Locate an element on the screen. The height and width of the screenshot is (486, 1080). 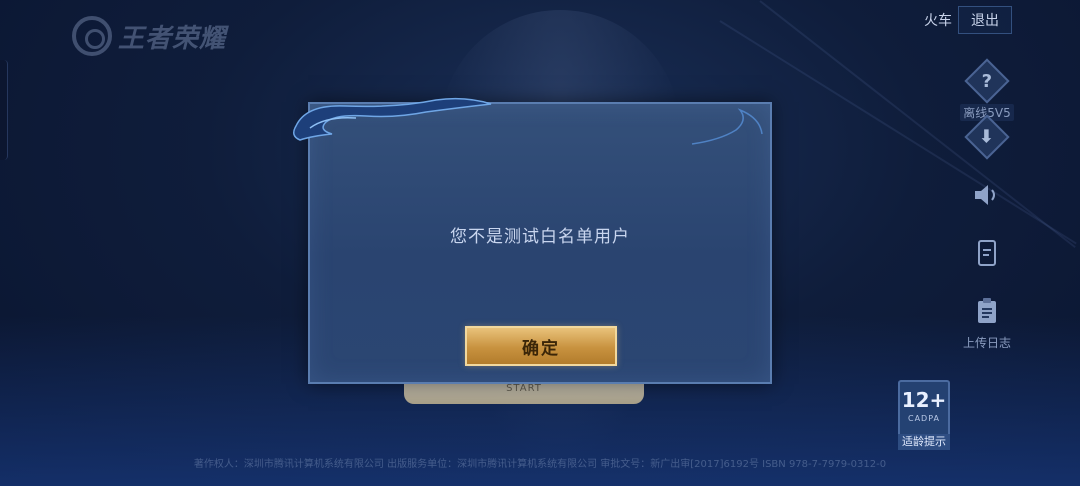
upload-log-button: 上传日志 is located at coordinates (987, 321).